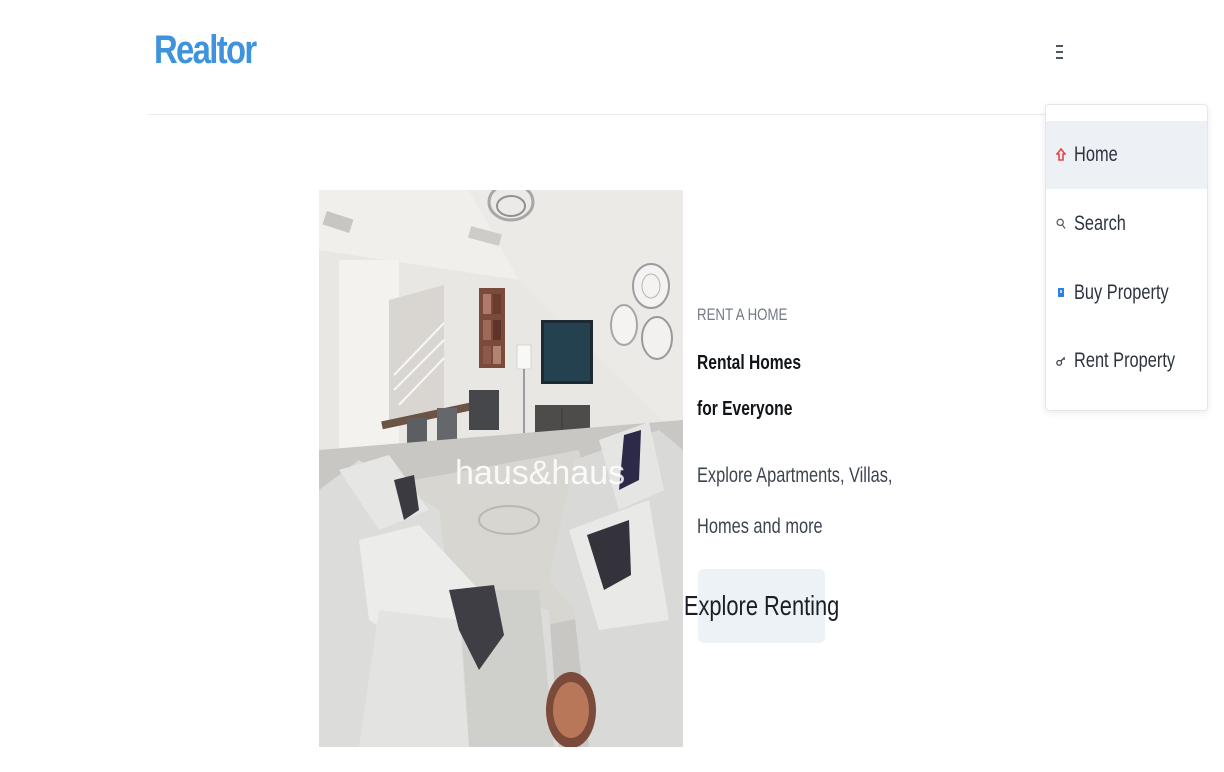 This screenshot has height=772, width=1224. I want to click on menu-item-search: Search, so click(1126, 224).